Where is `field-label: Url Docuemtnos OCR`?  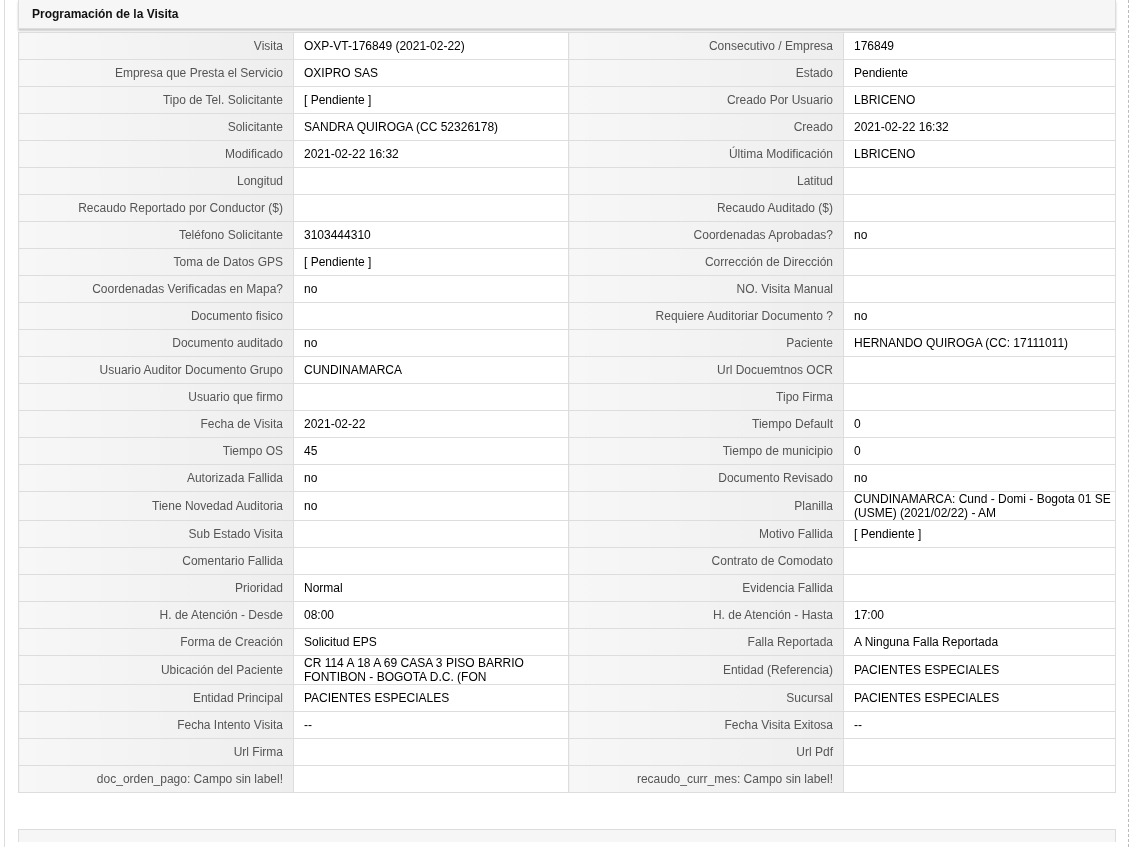 field-label: Url Docuemtnos OCR is located at coordinates (774, 370).